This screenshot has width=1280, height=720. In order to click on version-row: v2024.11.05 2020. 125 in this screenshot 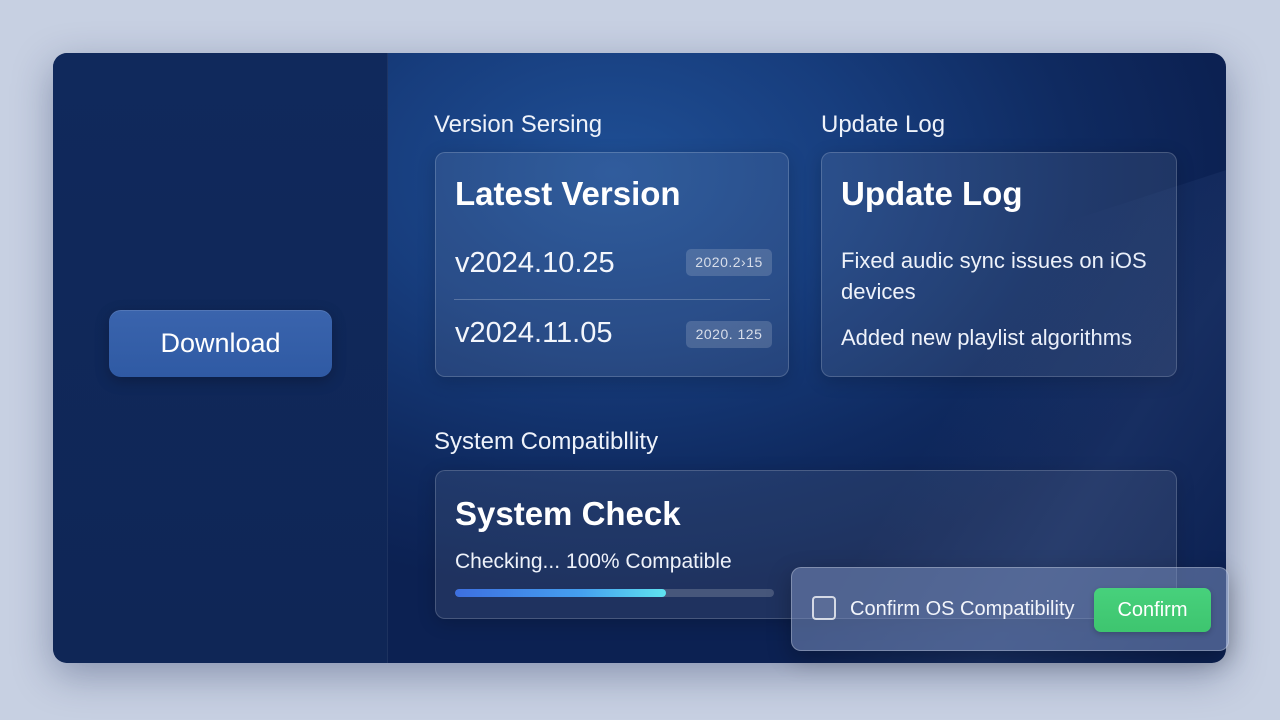, I will do `click(613, 337)`.